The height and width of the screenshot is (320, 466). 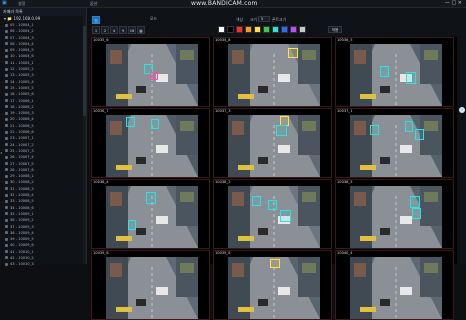 I want to click on page-next-icon: ›, so click(x=462, y=110).